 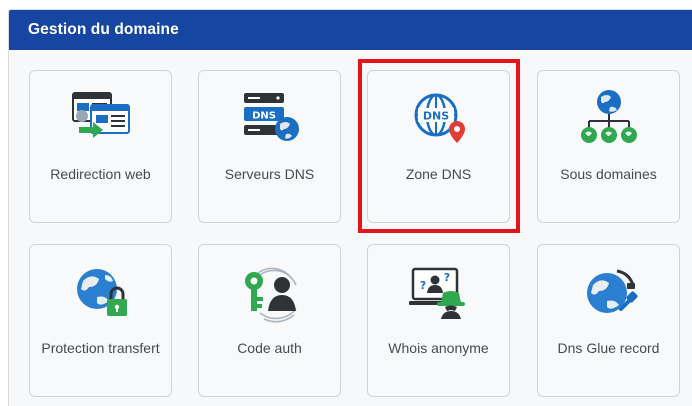 I want to click on subdomains-icon, so click(x=608, y=120).